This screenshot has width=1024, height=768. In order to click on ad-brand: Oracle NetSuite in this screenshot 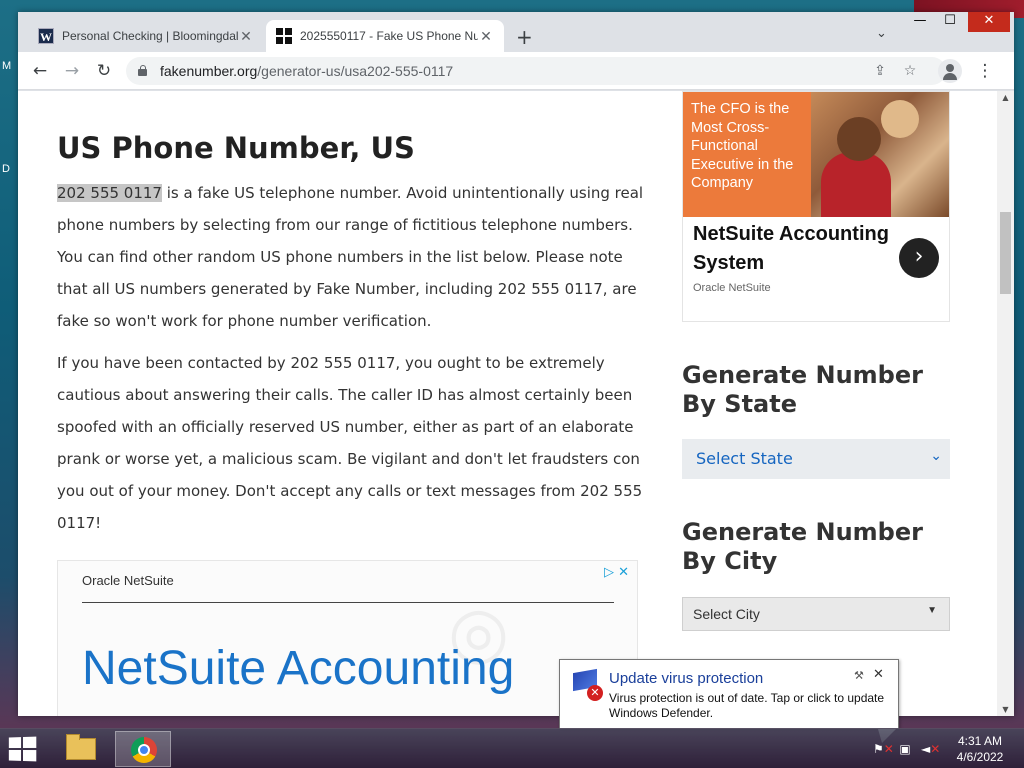, I will do `click(128, 580)`.